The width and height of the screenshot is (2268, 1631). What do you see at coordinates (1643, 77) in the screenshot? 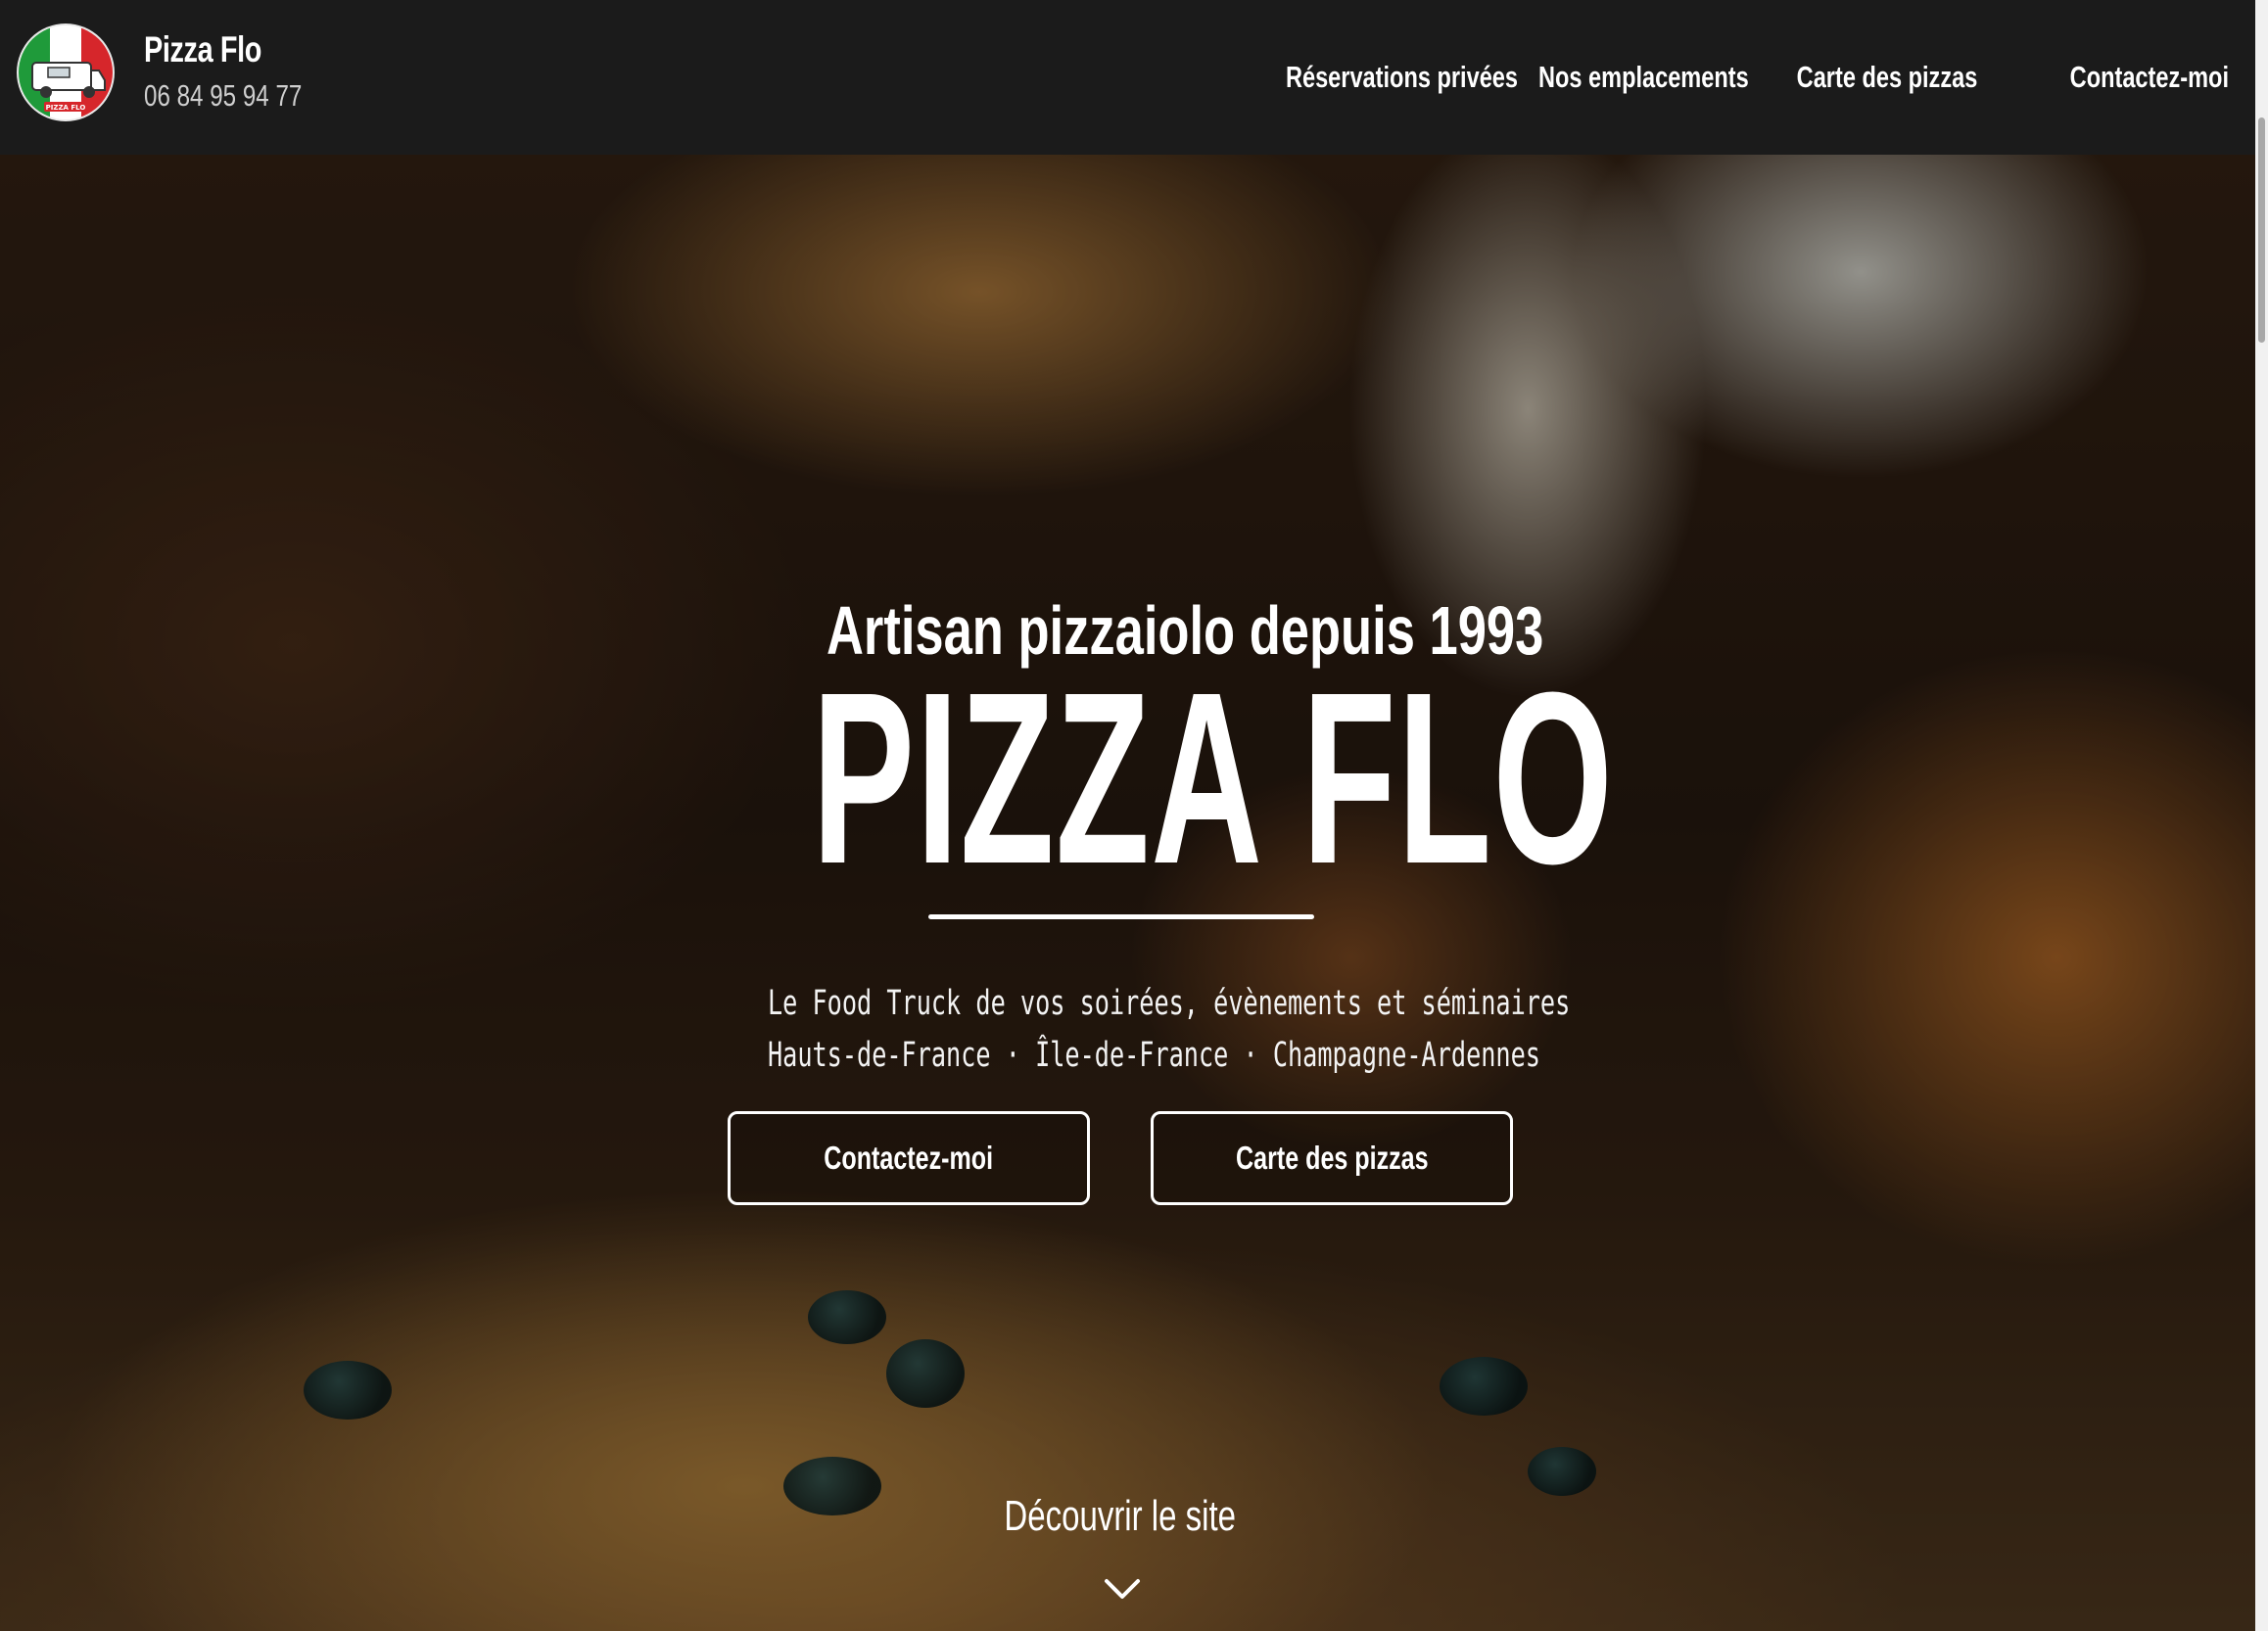
I see `nav-nos-emplacements: Nos emplacements` at bounding box center [1643, 77].